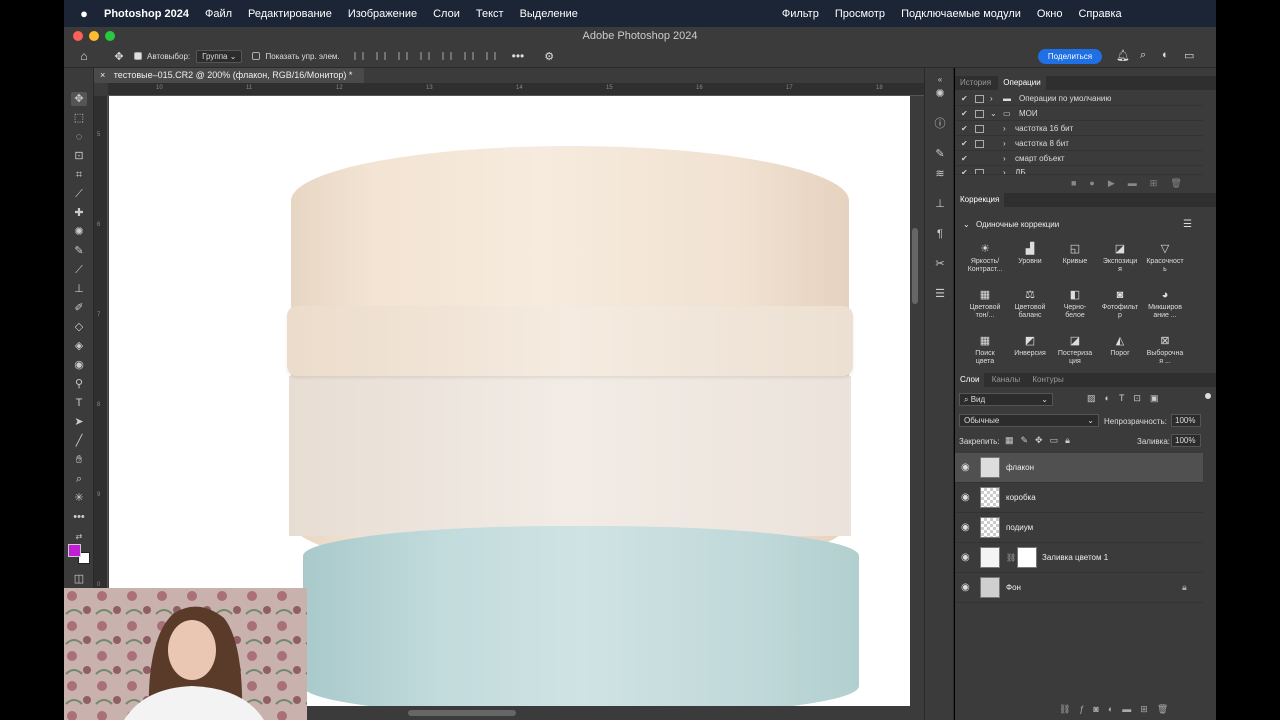 This screenshot has height=720, width=1280. Describe the element at coordinates (79, 460) in the screenshot. I see `hand-tool-icon: ✋︎` at that location.